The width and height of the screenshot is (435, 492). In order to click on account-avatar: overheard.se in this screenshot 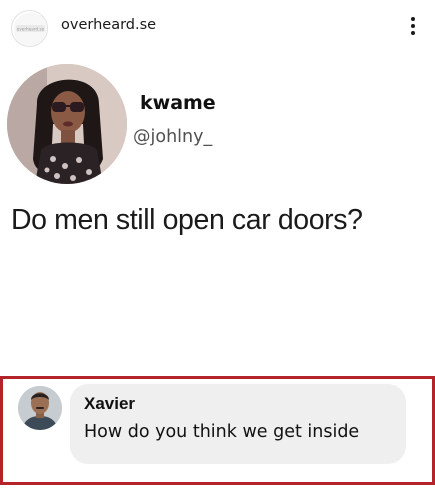, I will do `click(29, 28)`.